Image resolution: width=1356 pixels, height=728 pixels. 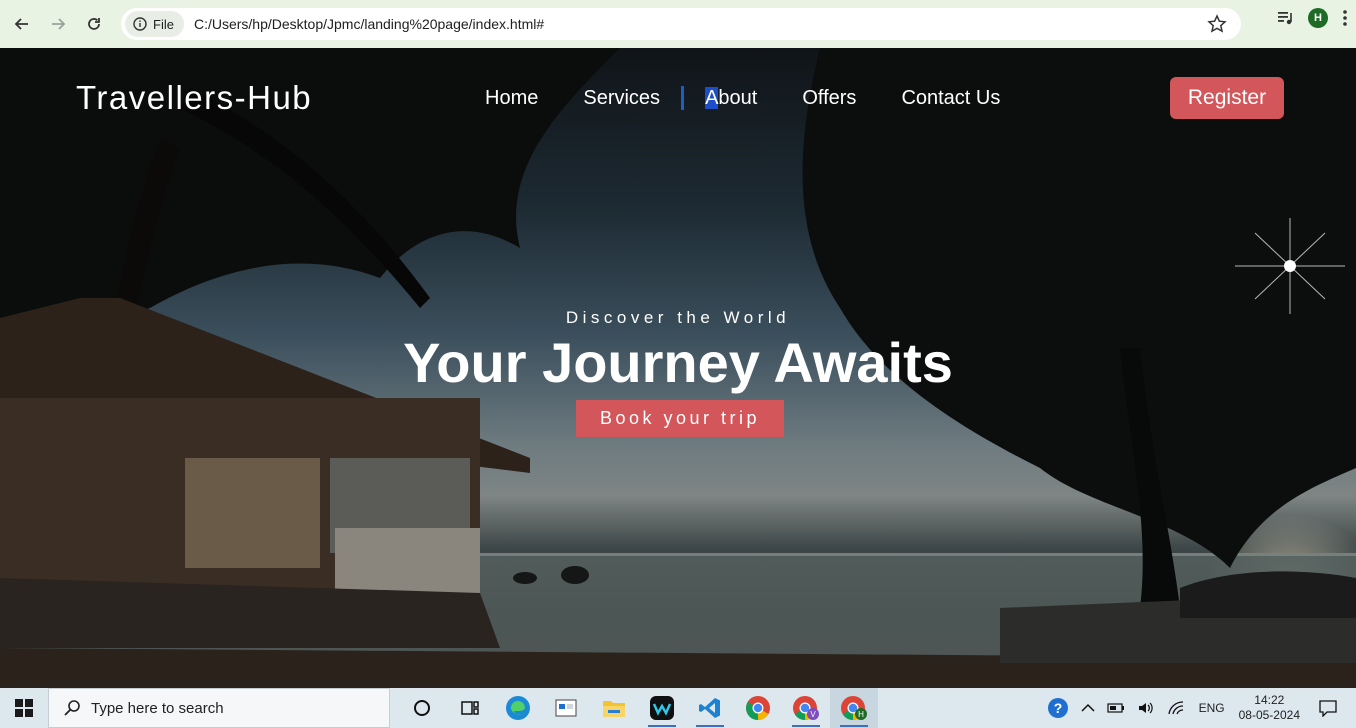 I want to click on help-icon: ?, so click(x=1058, y=708).